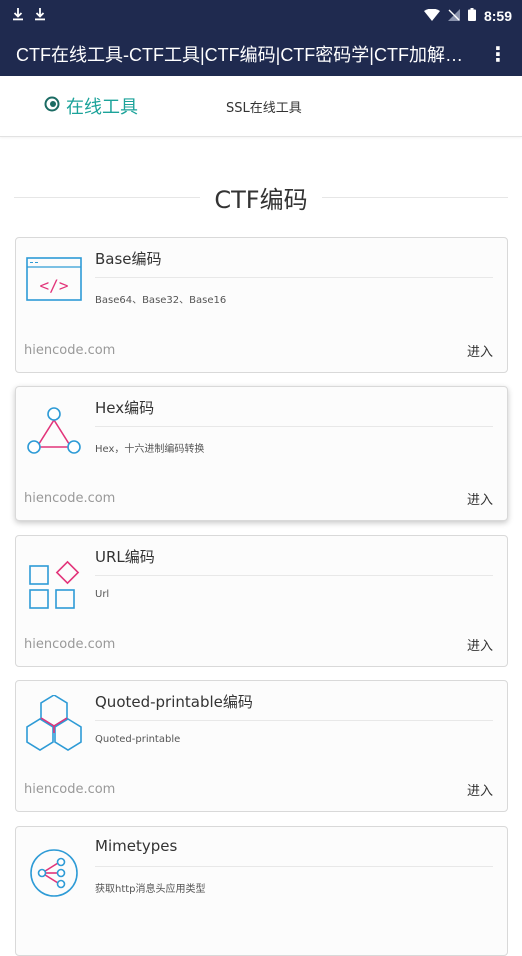 The height and width of the screenshot is (956, 522). What do you see at coordinates (128, 259) in the screenshot?
I see `card-title: Base编码` at bounding box center [128, 259].